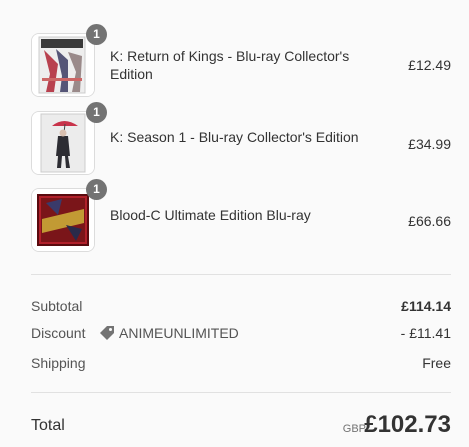  I want to click on shipping-value: Free, so click(436, 363).